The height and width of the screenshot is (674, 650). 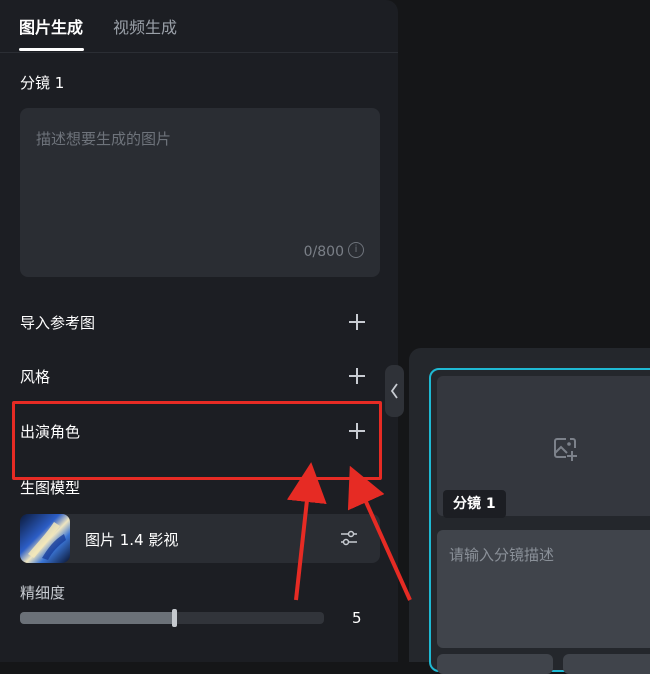 What do you see at coordinates (132, 540) in the screenshot?
I see `model-name: 图片 1.4 影视` at bounding box center [132, 540].